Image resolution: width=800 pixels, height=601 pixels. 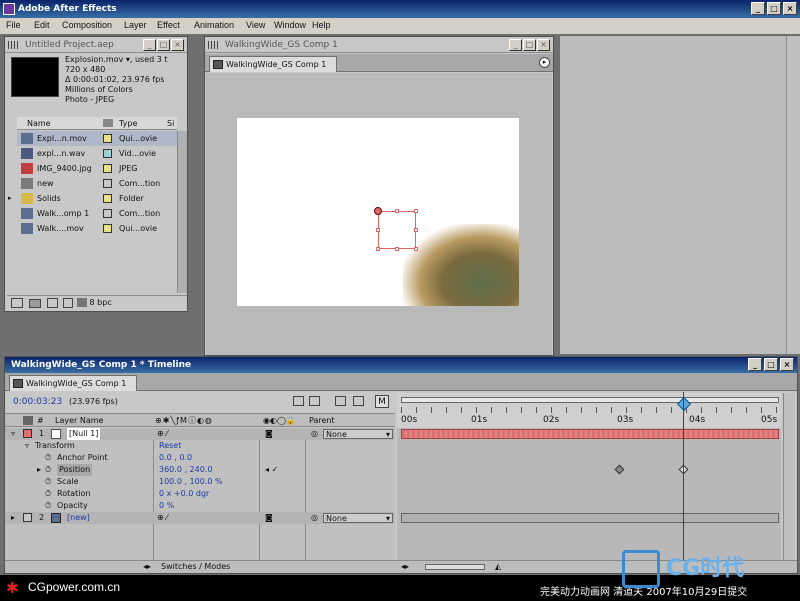 I want to click on property-value: 0.0 , 0.0, so click(x=175, y=458).